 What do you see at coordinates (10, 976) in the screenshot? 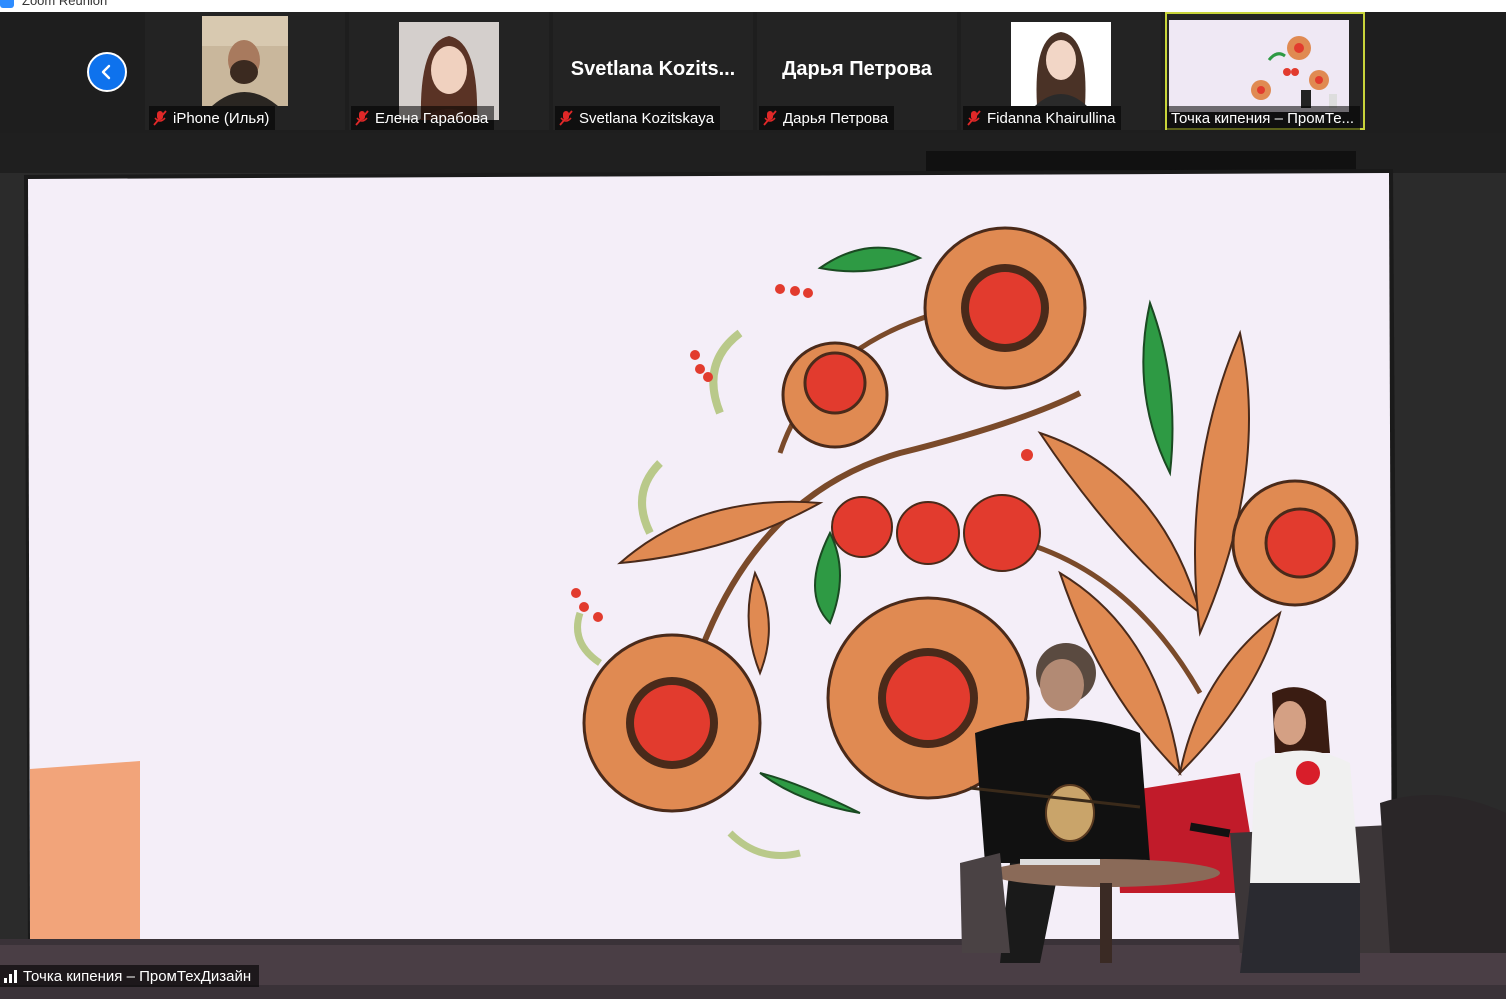
I see `connection-signal-icon` at bounding box center [10, 976].